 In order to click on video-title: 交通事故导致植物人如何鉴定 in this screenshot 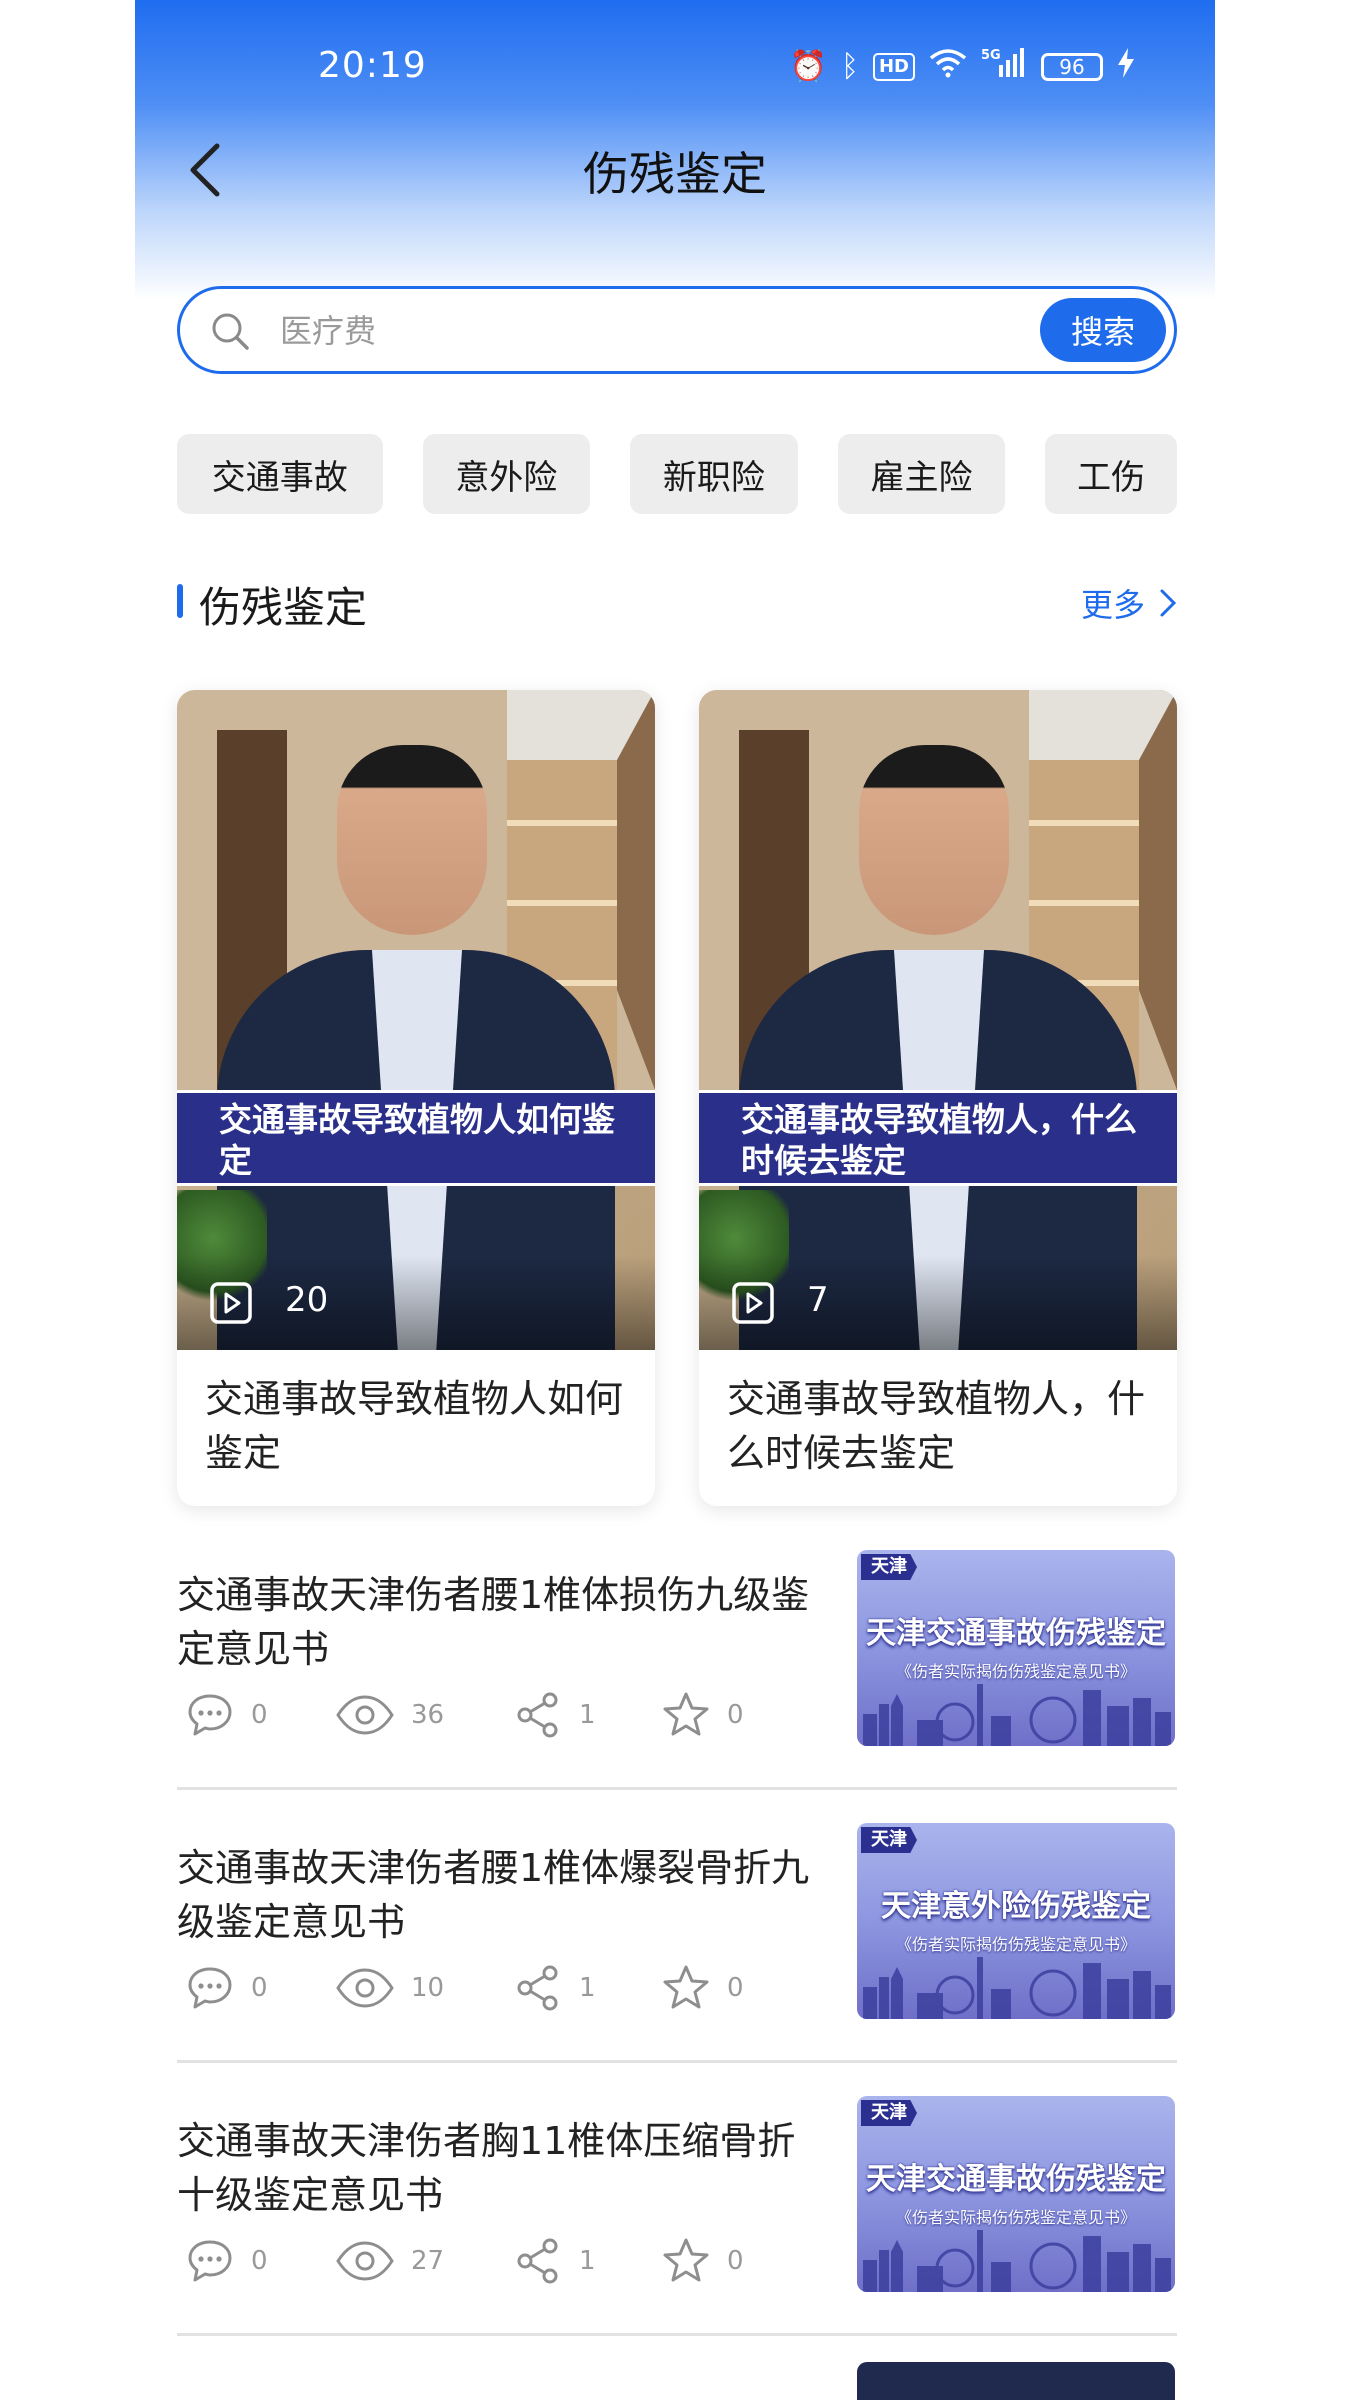, I will do `click(414, 1426)`.